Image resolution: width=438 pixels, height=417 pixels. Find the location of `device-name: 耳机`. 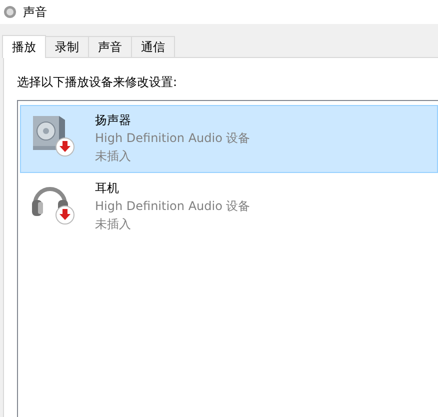

device-name: 耳机 is located at coordinates (107, 188).